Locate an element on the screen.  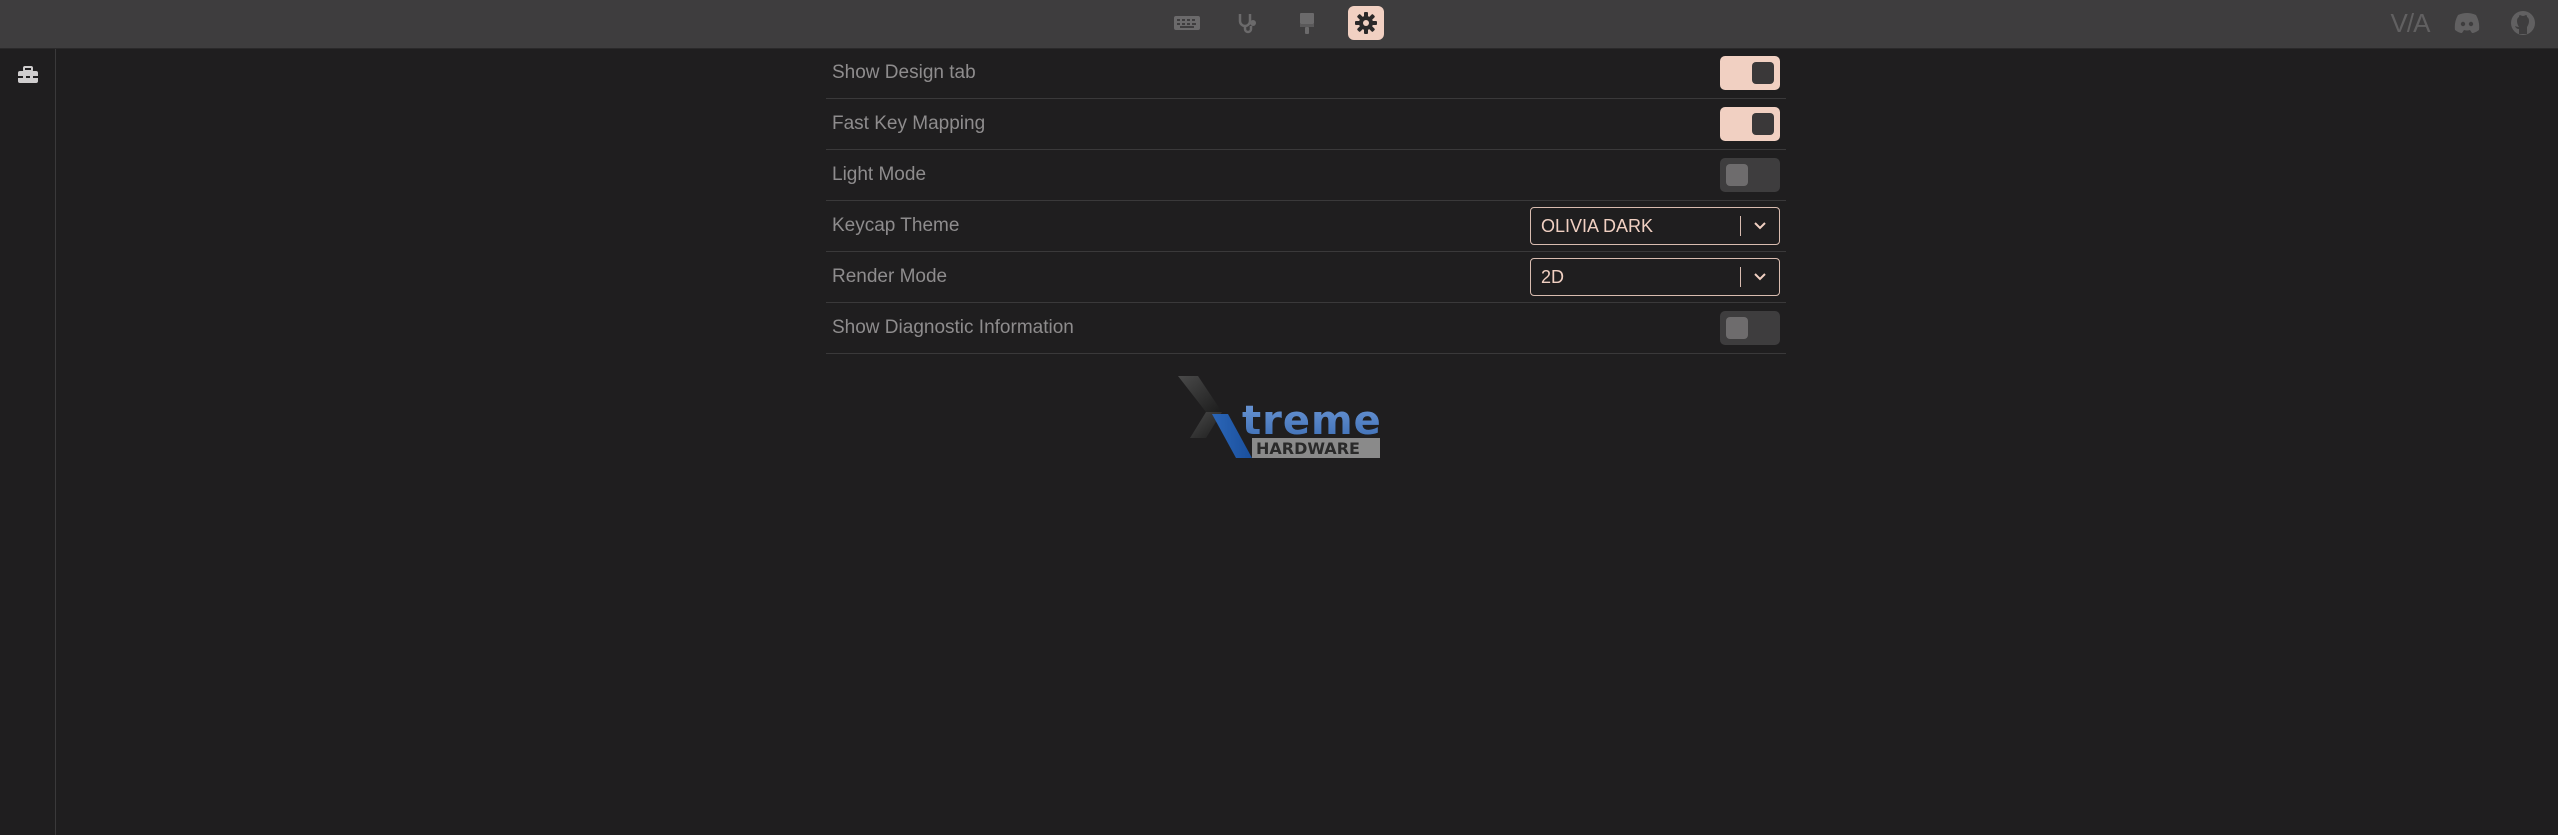
setting-label: Show Design tab is located at coordinates (904, 72).